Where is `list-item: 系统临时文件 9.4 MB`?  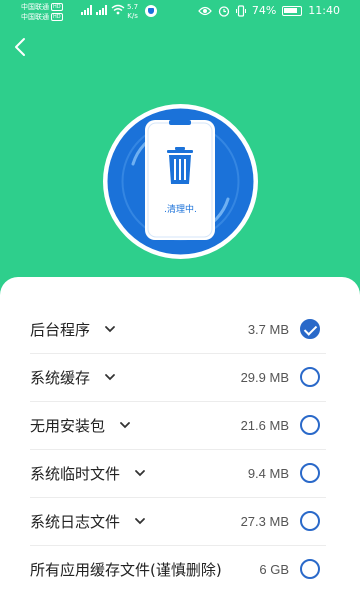 list-item: 系统临时文件 9.4 MB is located at coordinates (178, 473).